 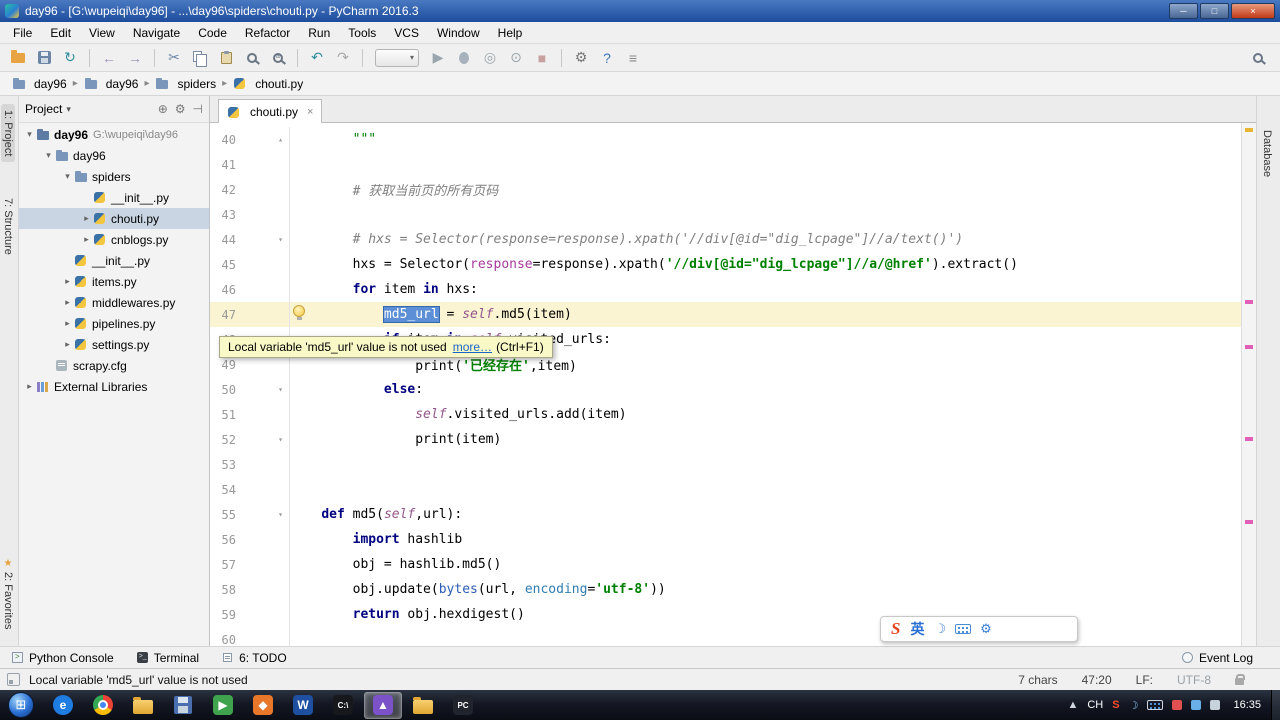 I want to click on paste-icon, so click(x=226, y=58).